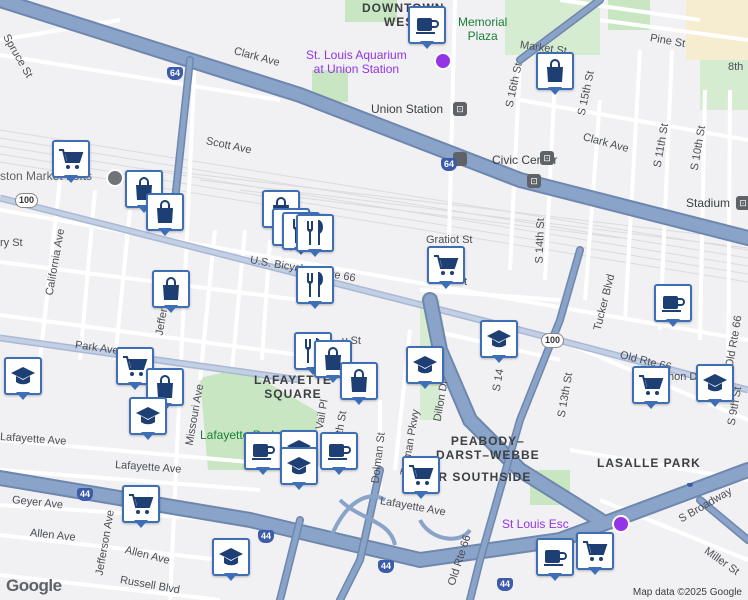 This screenshot has height=600, width=748. I want to click on poi-st-louis-esc: St Louis Esc, so click(535, 524).